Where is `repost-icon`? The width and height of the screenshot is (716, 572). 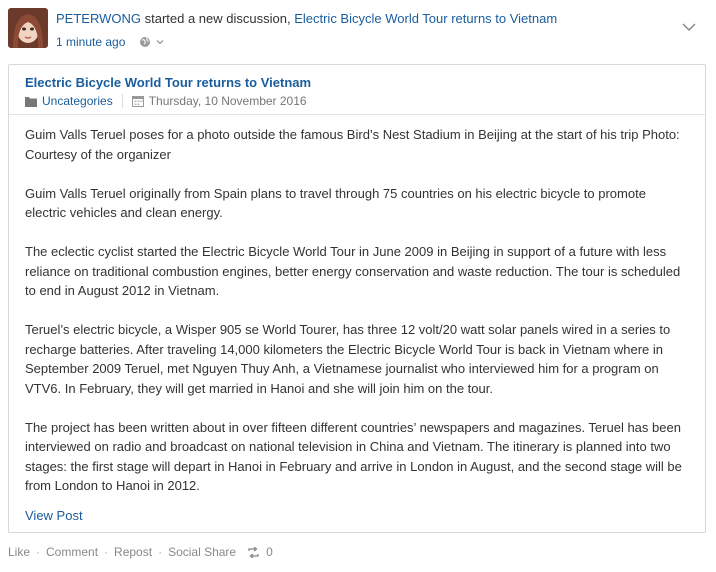
repost-icon is located at coordinates (253, 552).